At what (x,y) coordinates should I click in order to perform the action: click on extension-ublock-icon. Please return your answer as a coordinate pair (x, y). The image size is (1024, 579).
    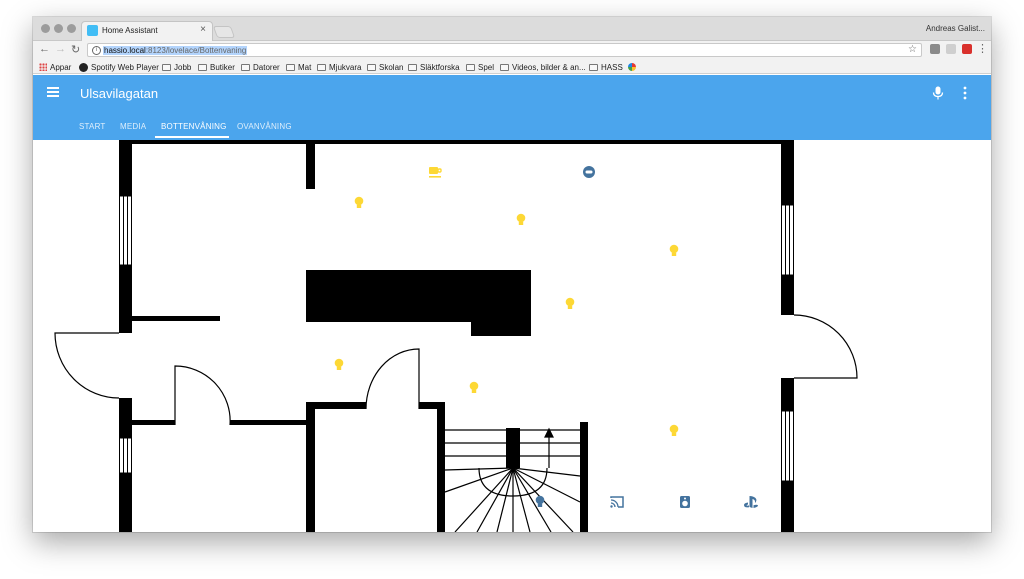
    Looking at the image, I should click on (967, 49).